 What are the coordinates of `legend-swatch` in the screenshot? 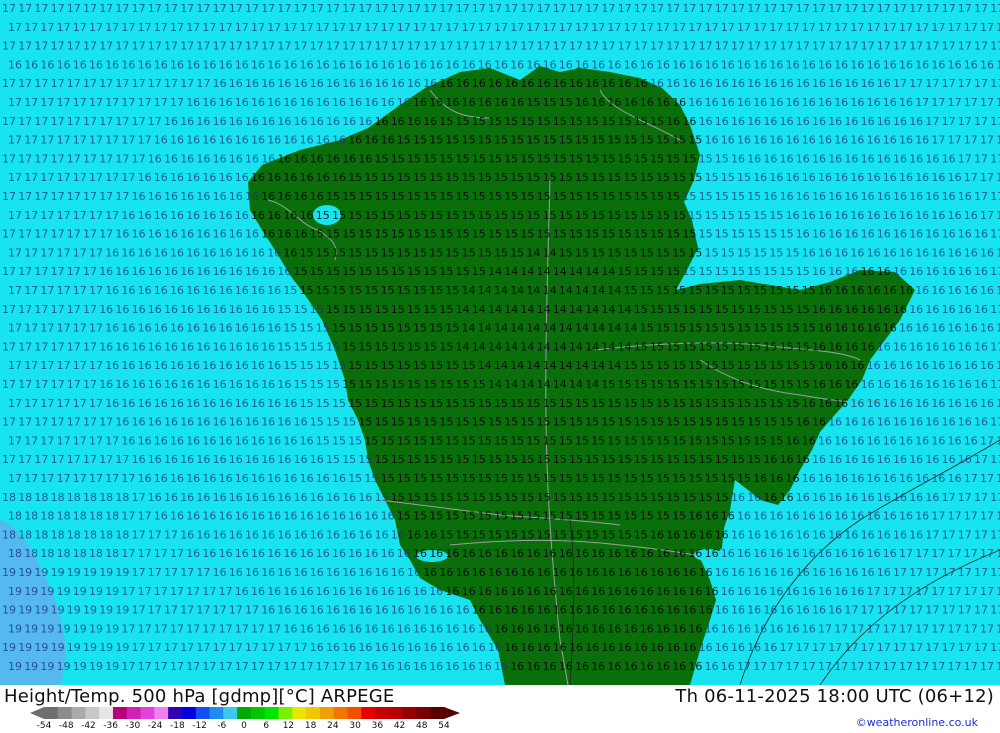 It's located at (423, 713).